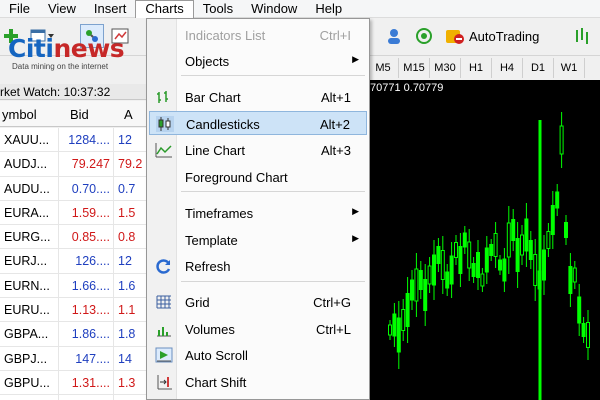 The width and height of the screenshot is (600, 400). I want to click on timeframe-w1: W1, so click(569, 68).